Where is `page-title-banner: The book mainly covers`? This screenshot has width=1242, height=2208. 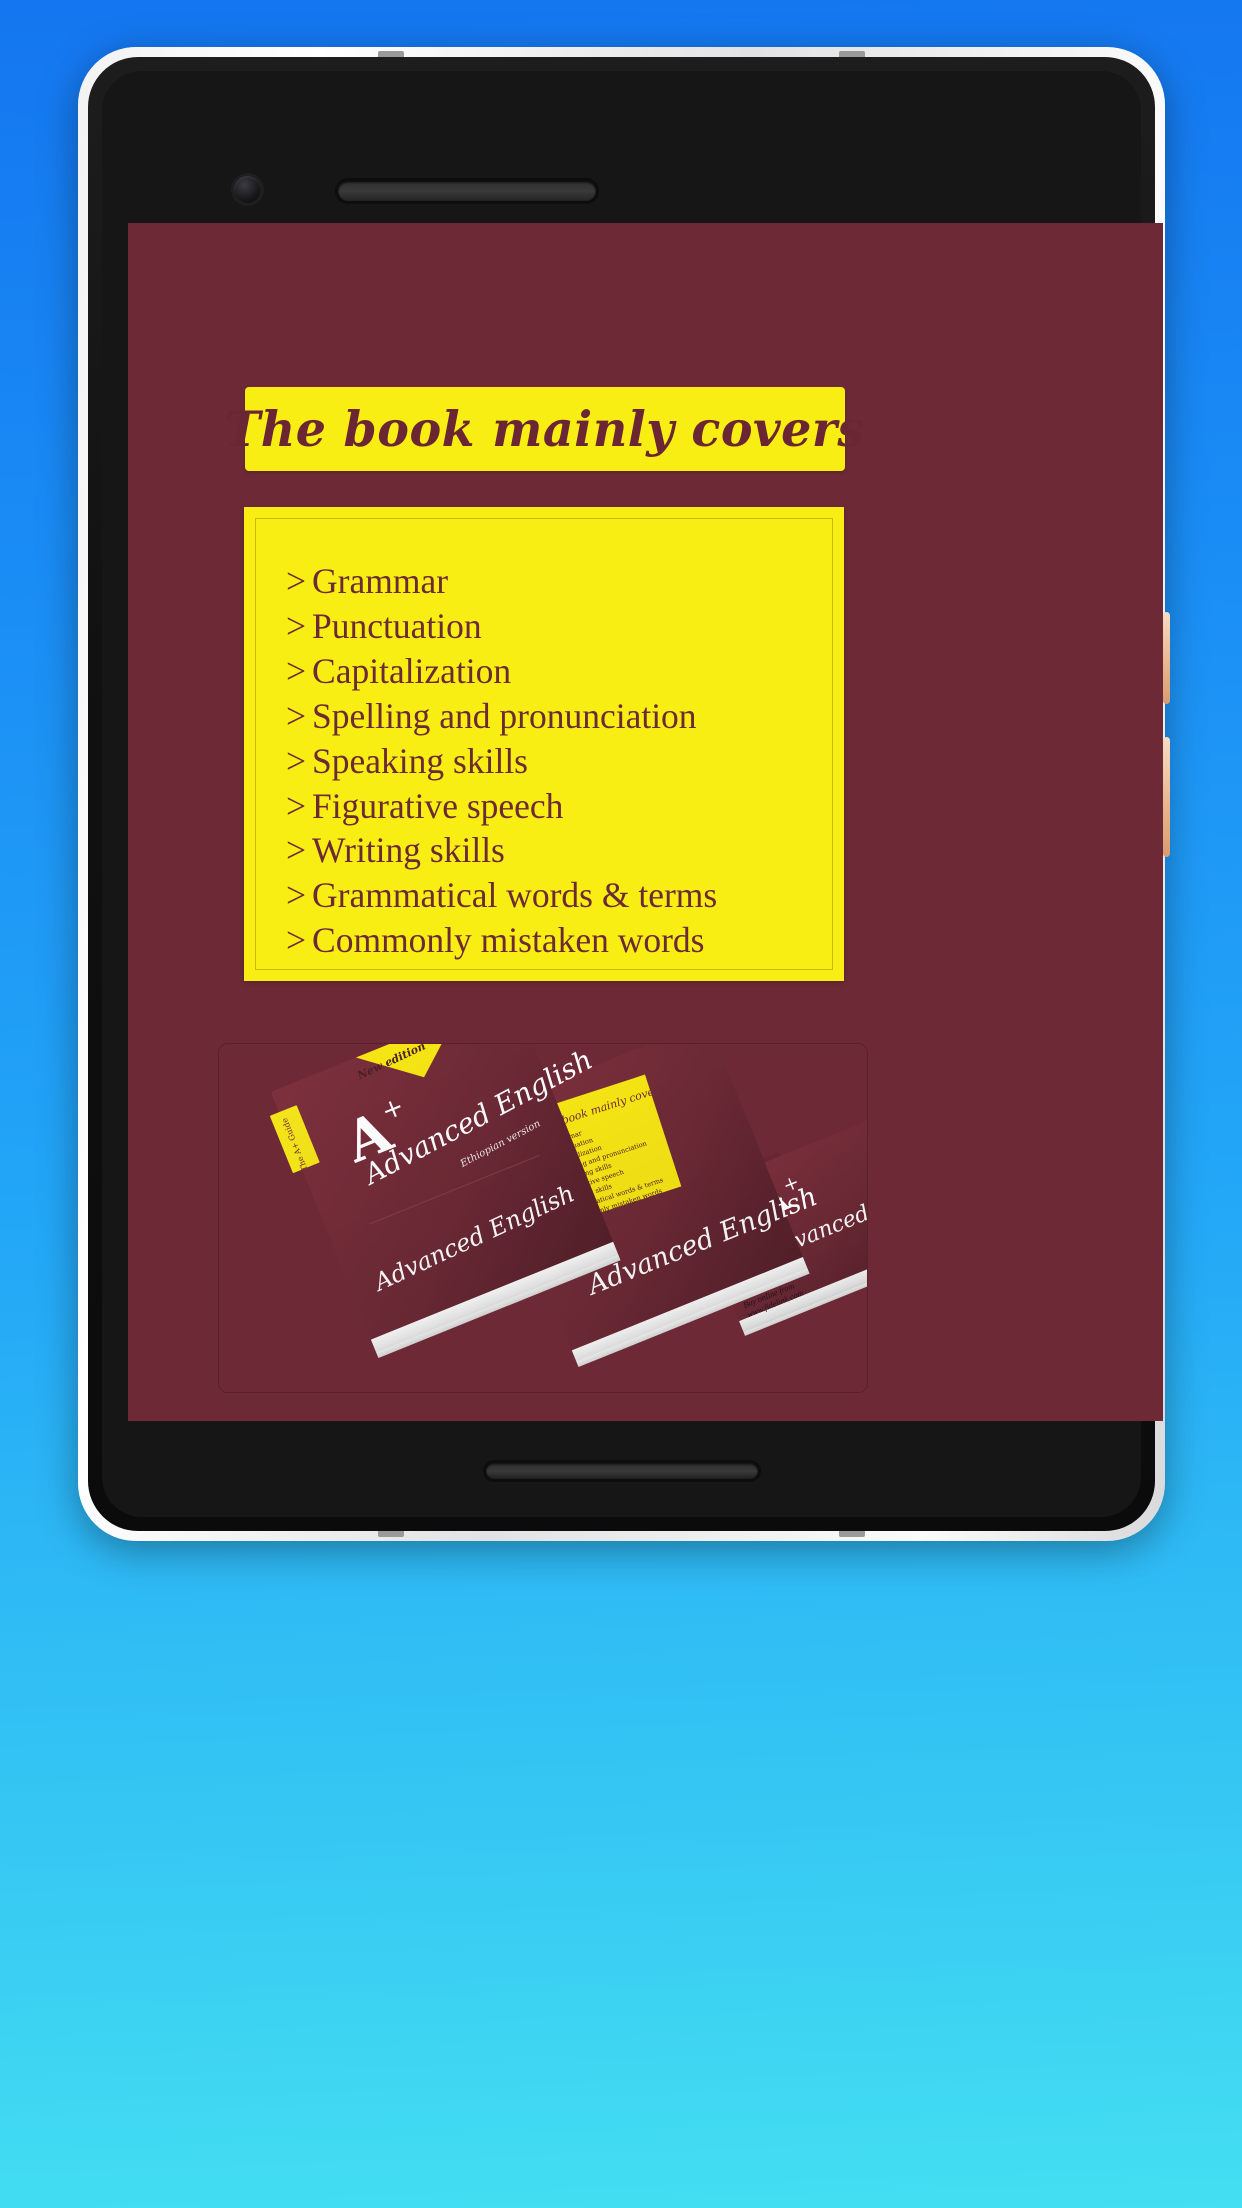
page-title-banner: The book mainly covers is located at coordinates (544, 429).